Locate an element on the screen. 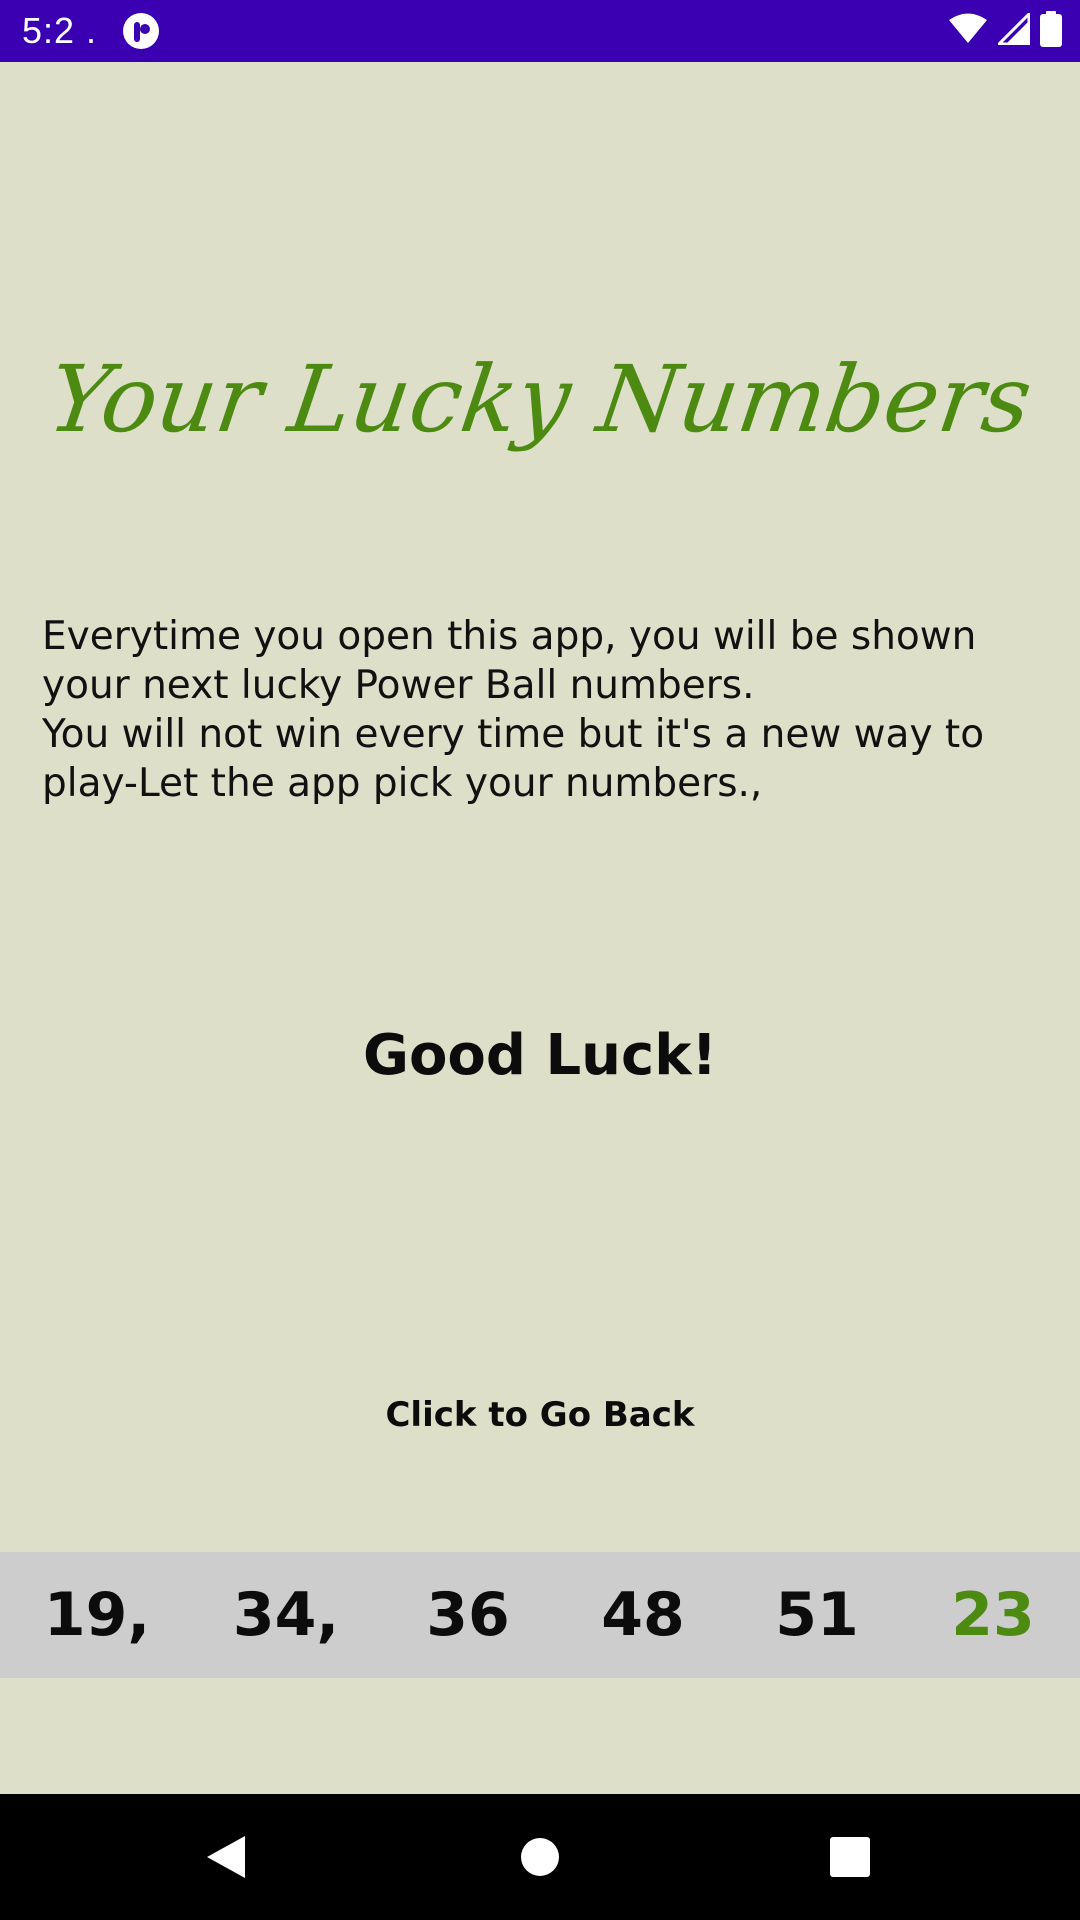  home-icon is located at coordinates (540, 1857).